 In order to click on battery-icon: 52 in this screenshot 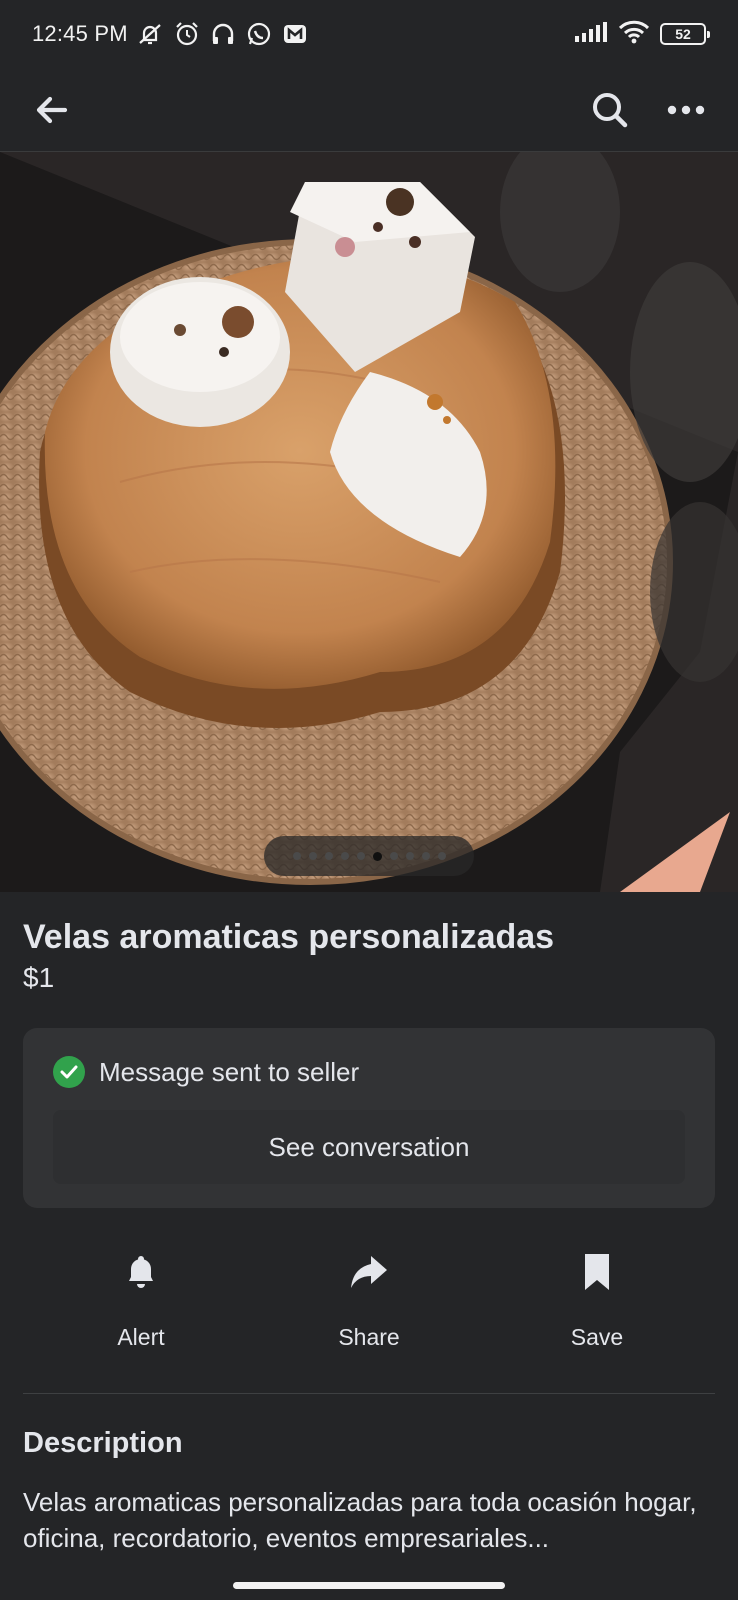, I will do `click(685, 34)`.